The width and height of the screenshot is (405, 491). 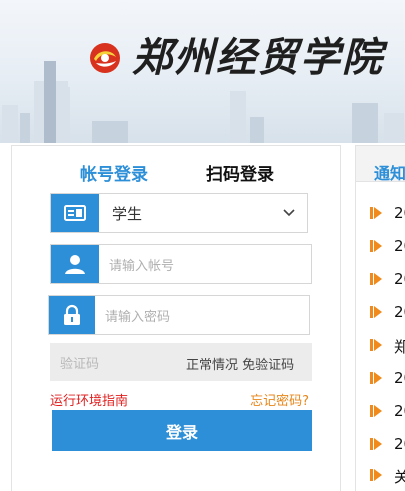 I want to click on role-select: 学生, so click(x=179, y=213).